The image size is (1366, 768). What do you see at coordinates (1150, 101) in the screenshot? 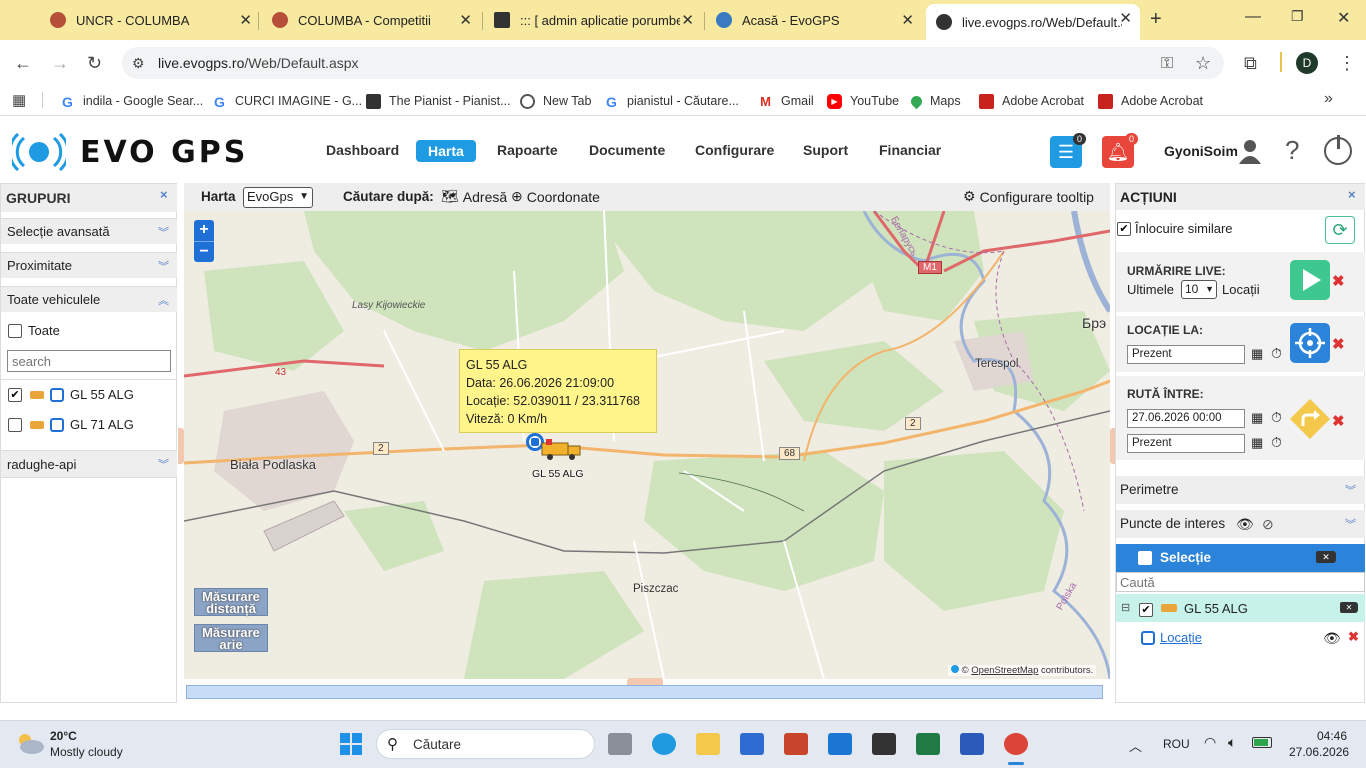
I see `bookmark-acrobat-2: Adobe Acrobat` at bounding box center [1150, 101].